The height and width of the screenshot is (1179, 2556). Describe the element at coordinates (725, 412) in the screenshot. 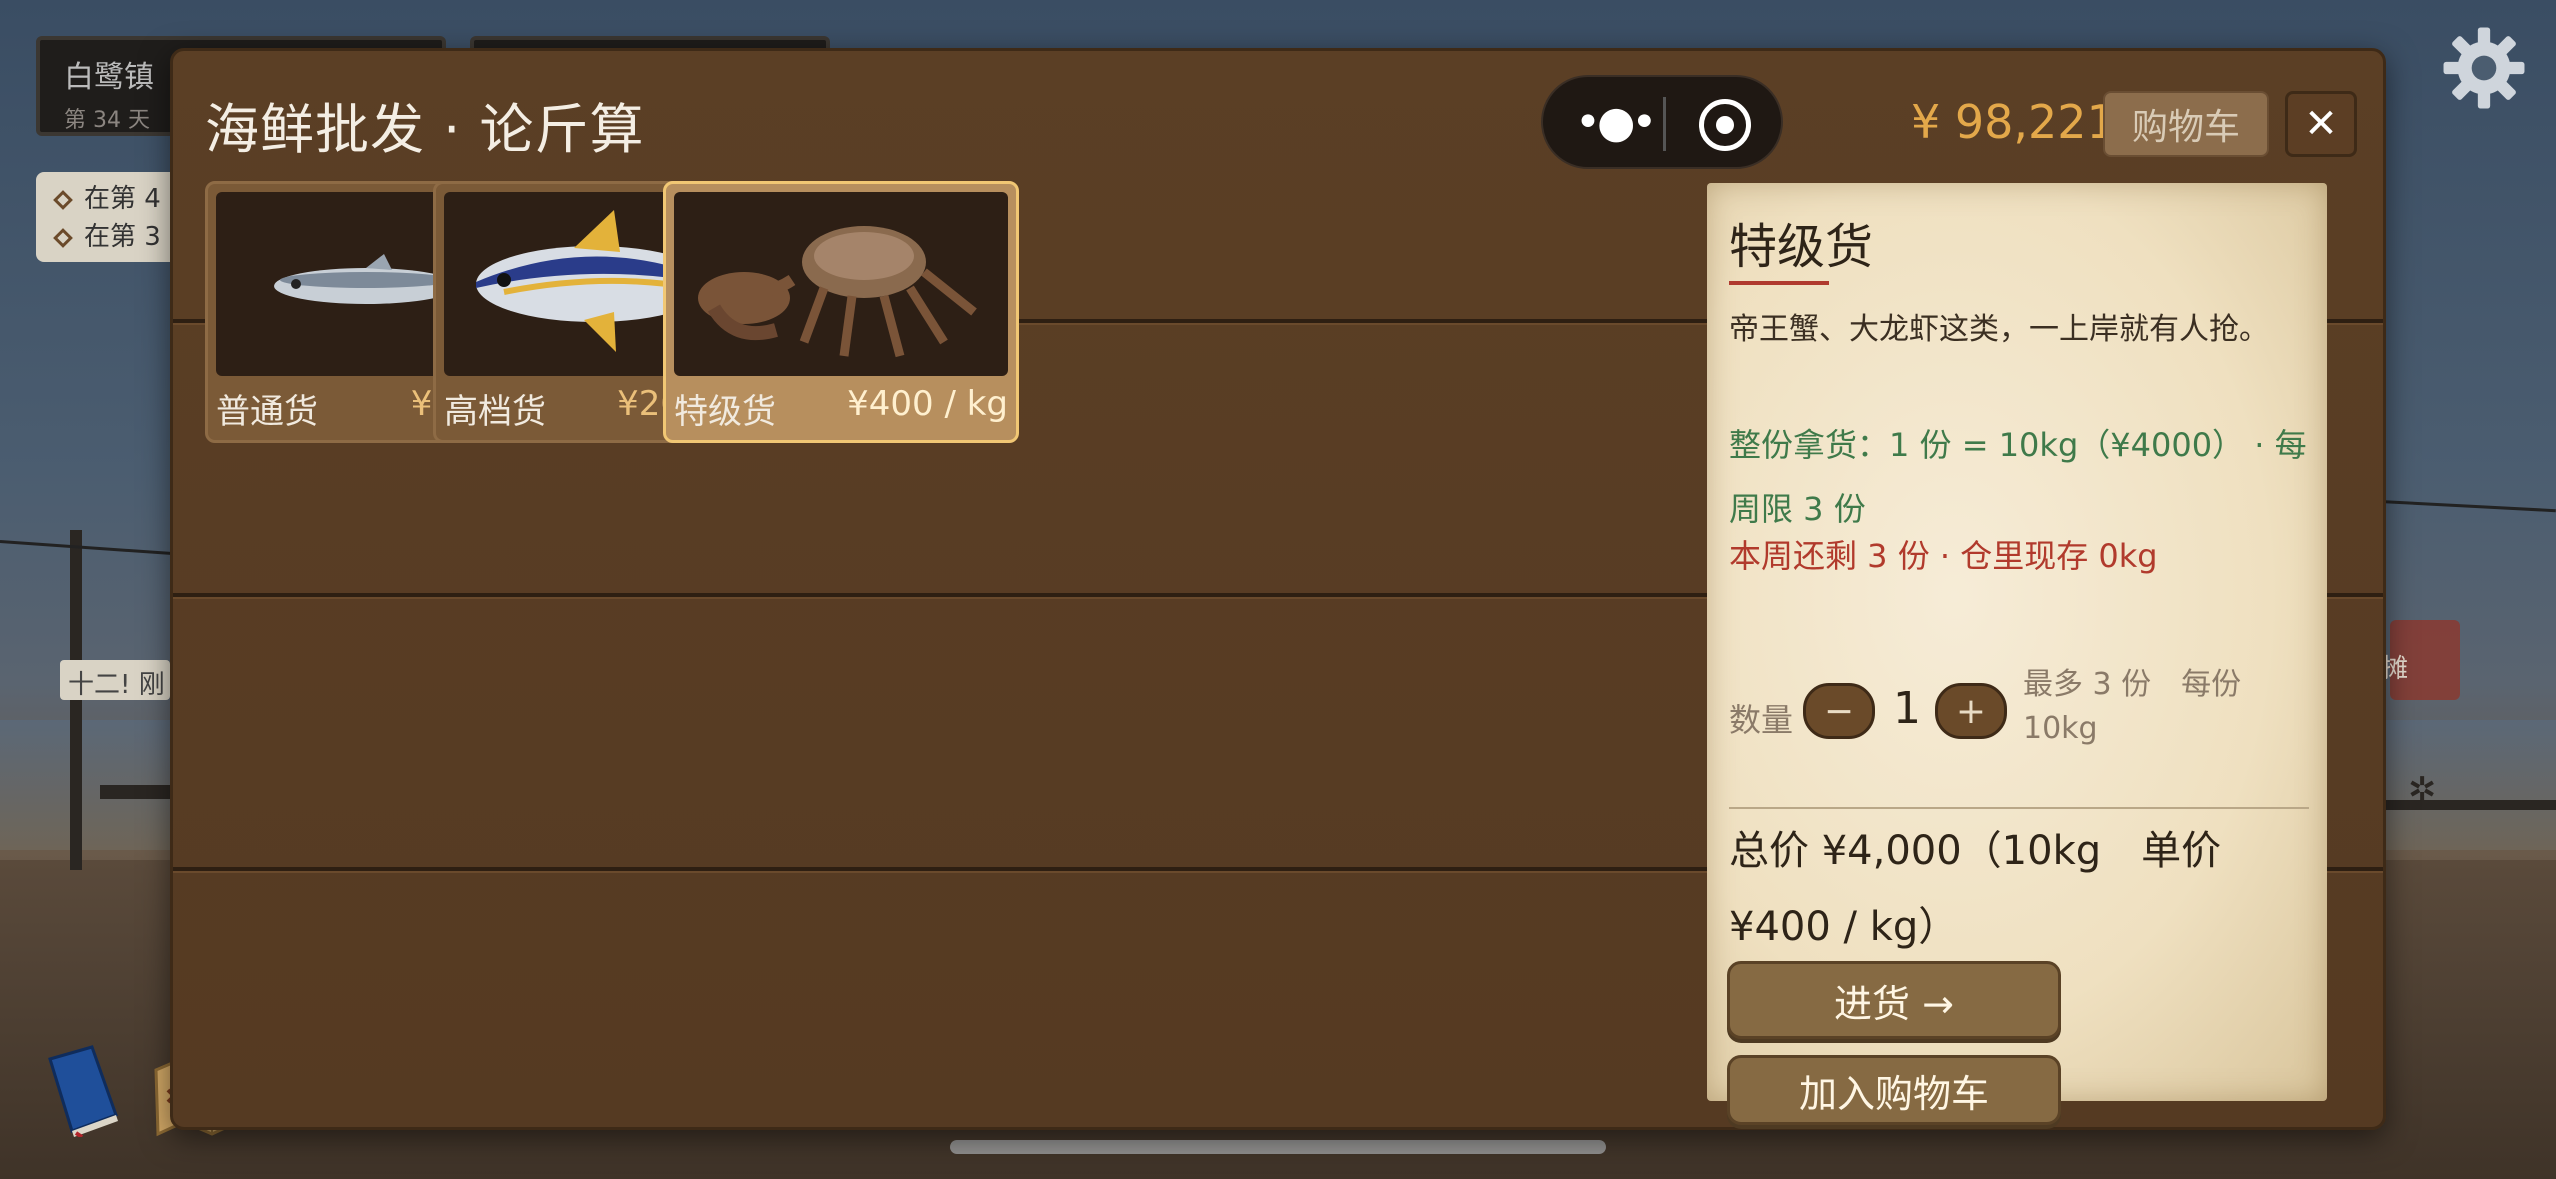

I see `product-name: 特级货` at that location.